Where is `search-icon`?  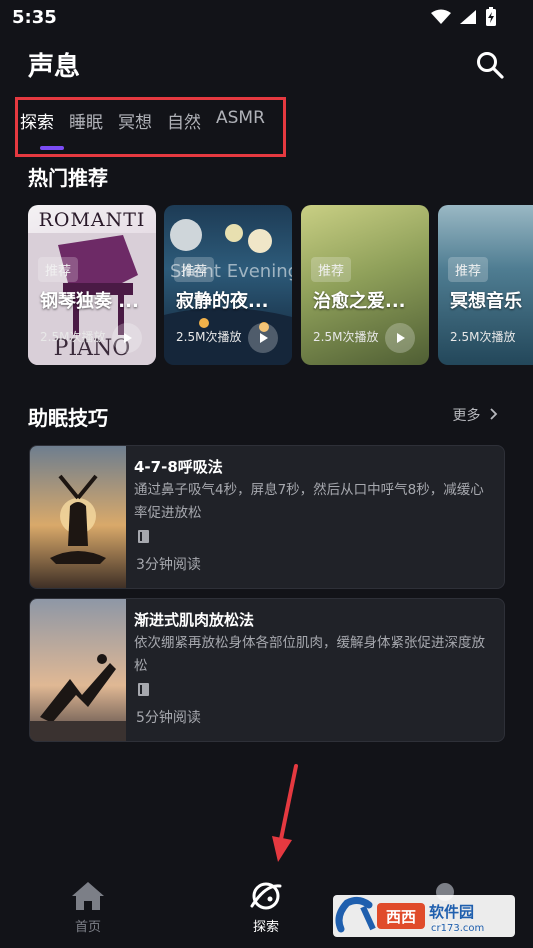 search-icon is located at coordinates (490, 65).